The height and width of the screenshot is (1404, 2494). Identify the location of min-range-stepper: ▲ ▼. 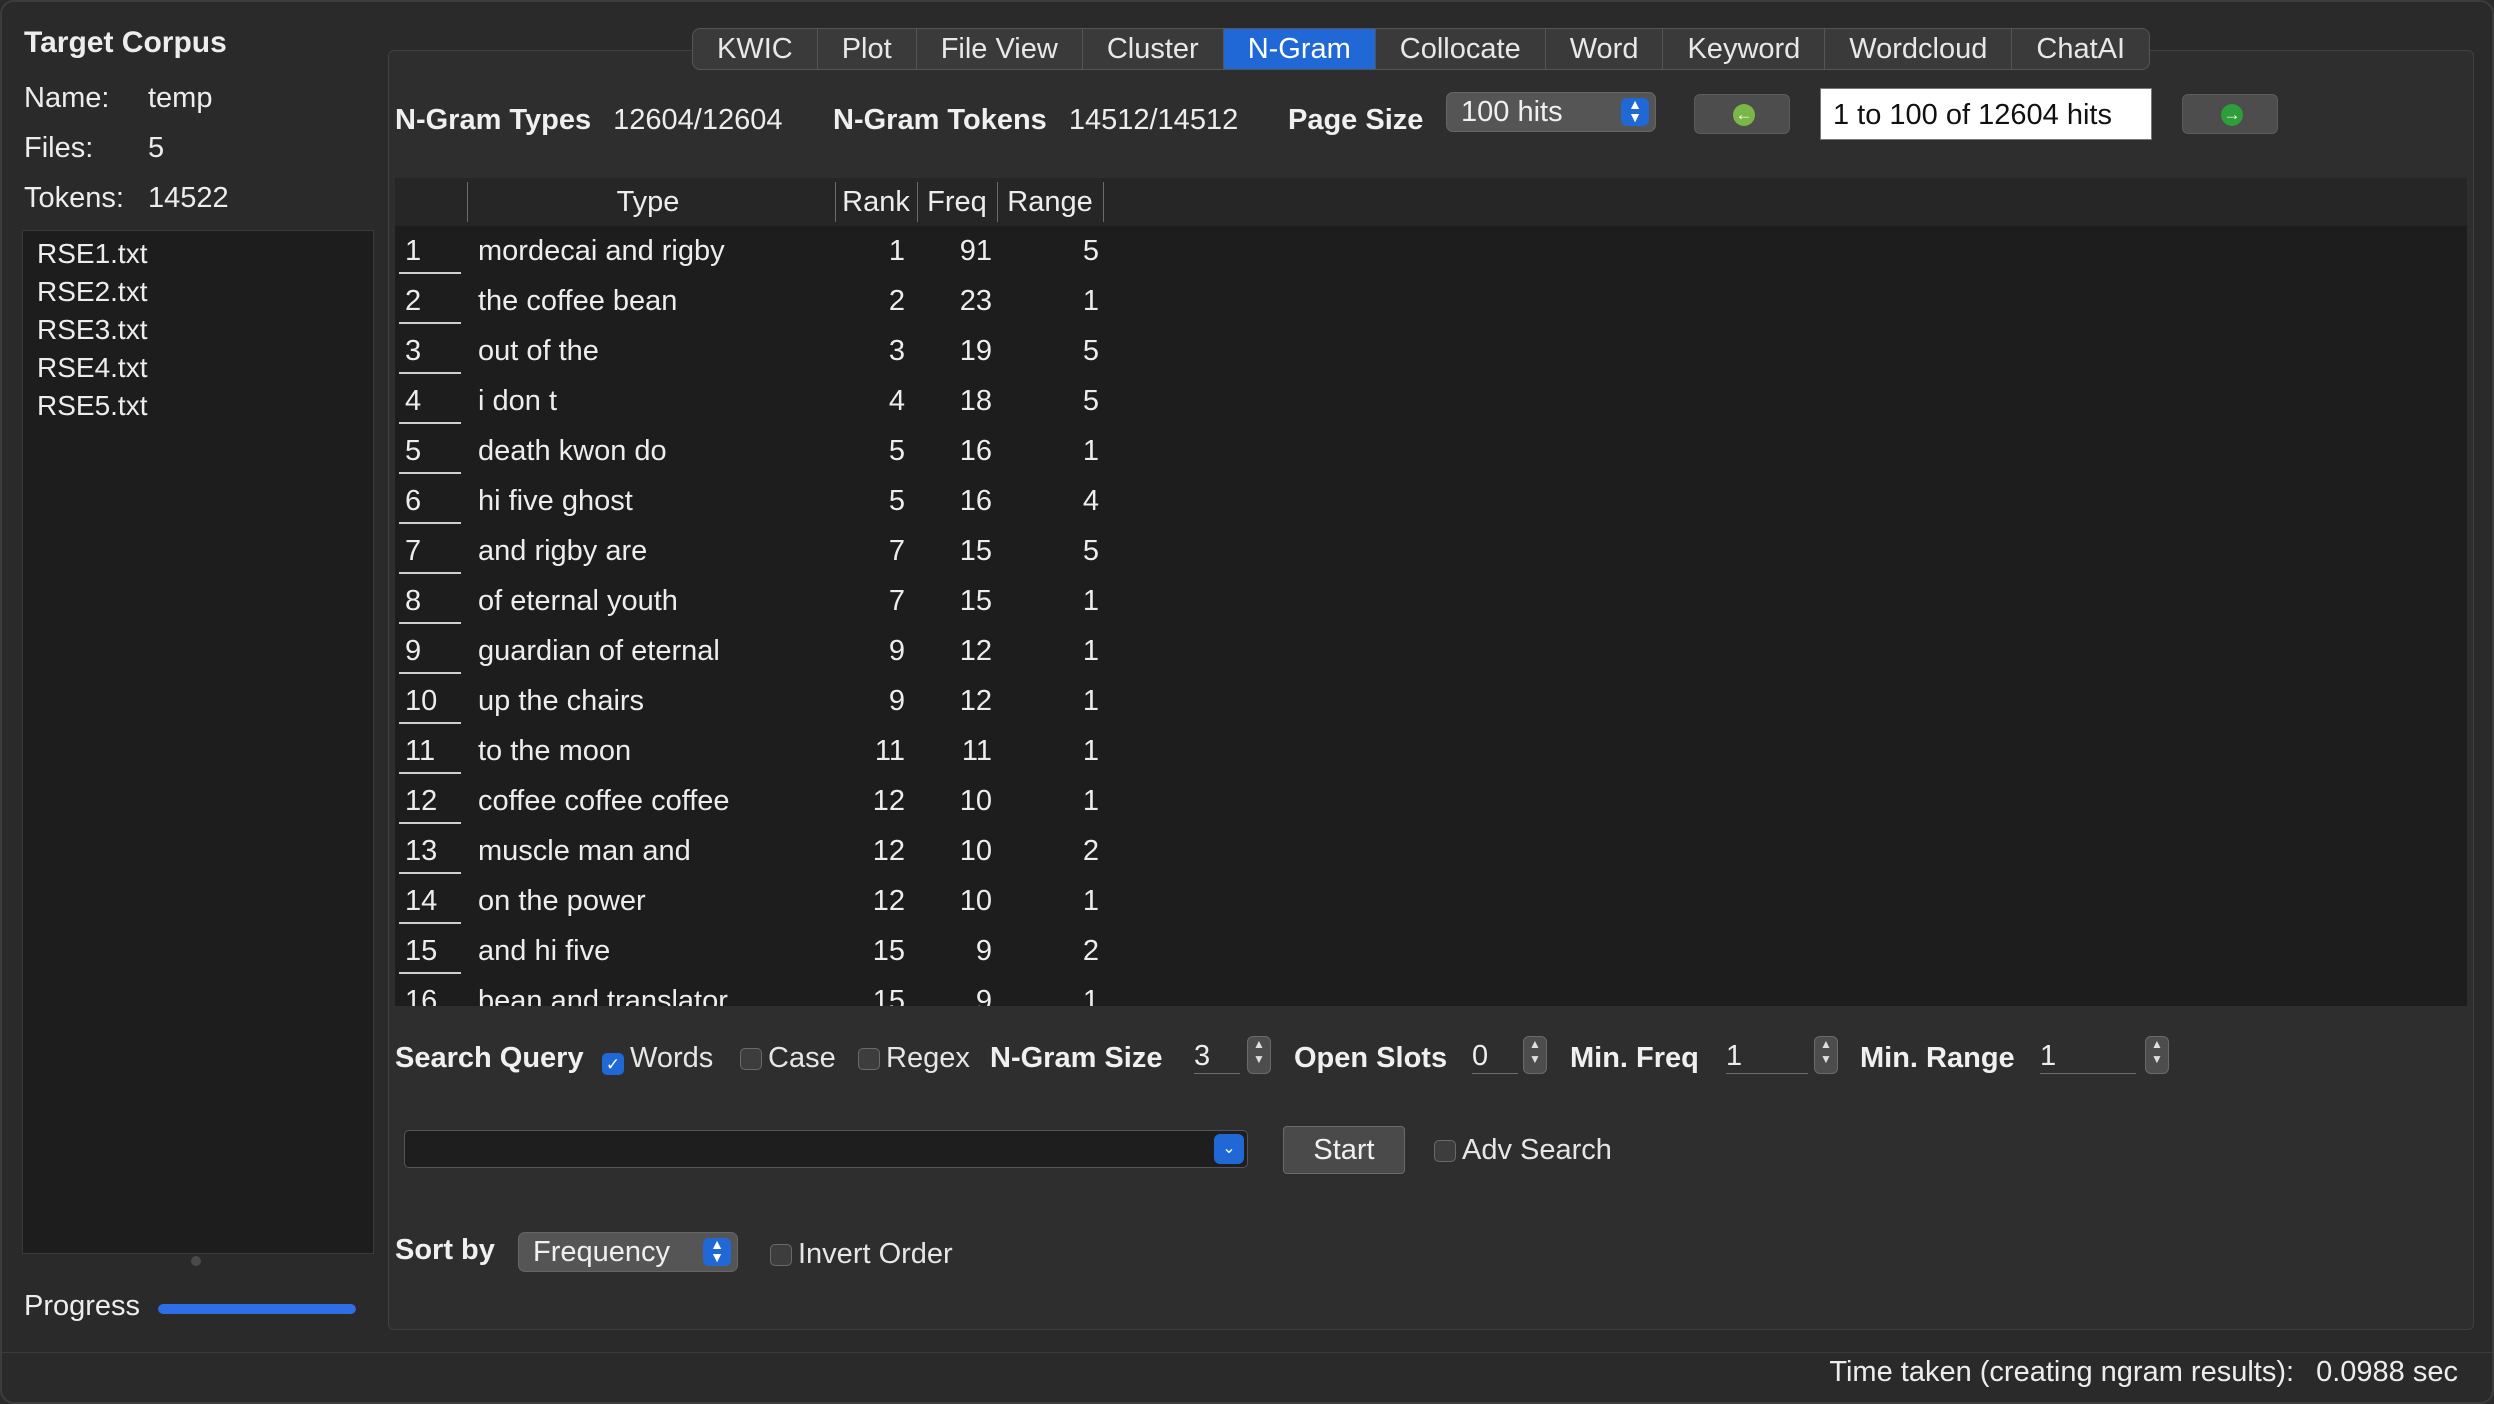
(2157, 1055).